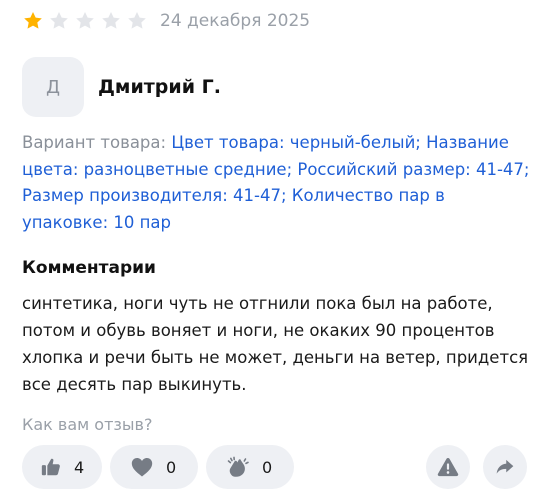 This screenshot has height=498, width=545. I want to click on variant-label: Вариант товара:, so click(94, 142).